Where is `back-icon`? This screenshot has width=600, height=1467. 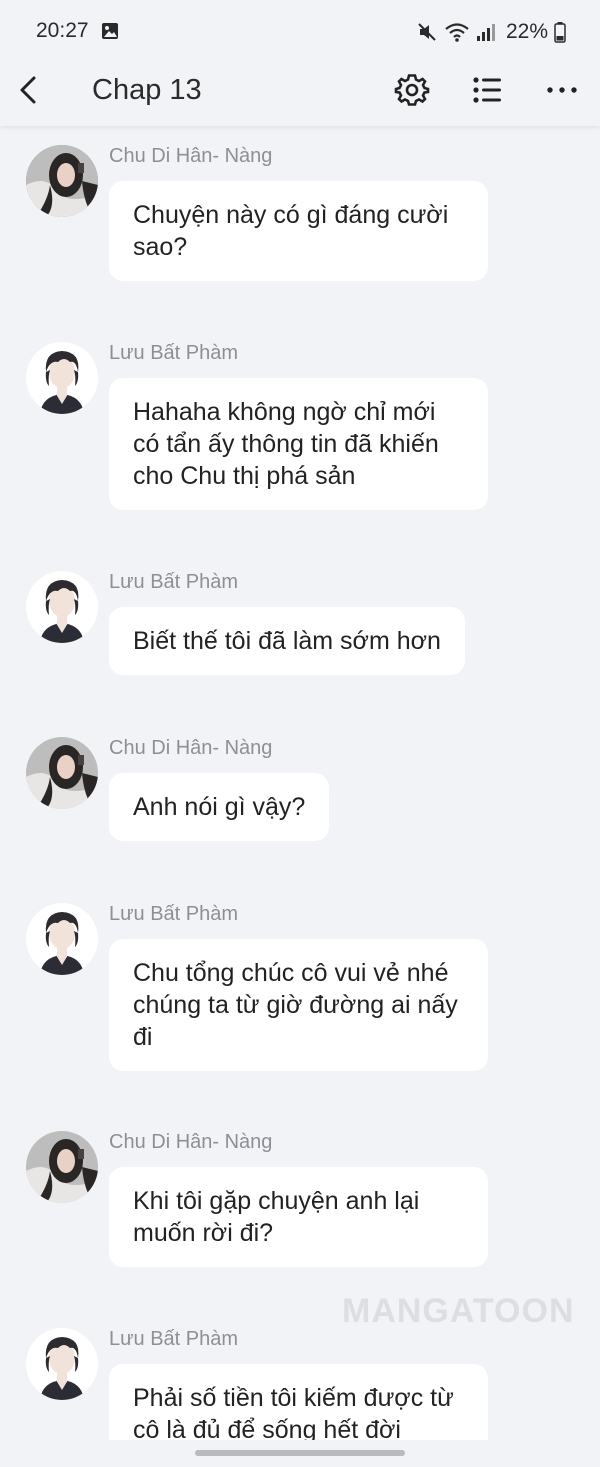
back-icon is located at coordinates (30, 90).